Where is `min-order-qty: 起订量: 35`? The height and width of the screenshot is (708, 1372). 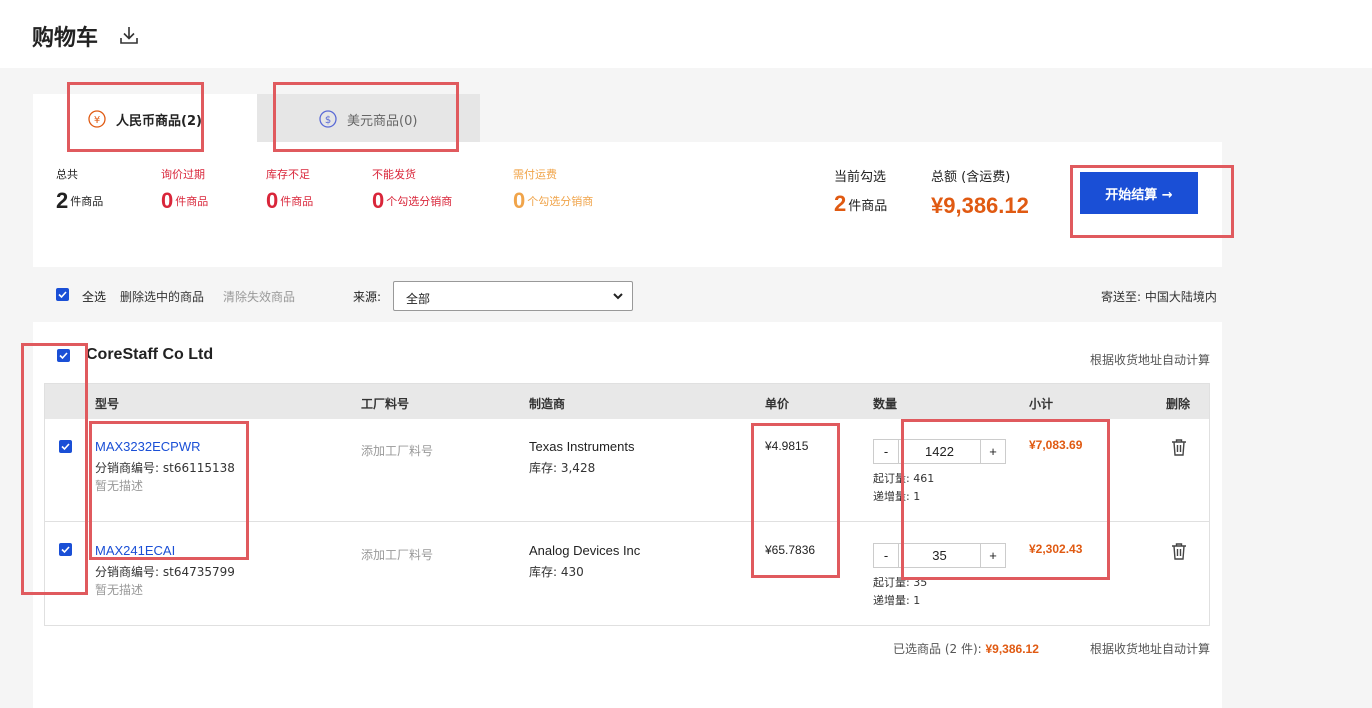 min-order-qty: 起订量: 35 is located at coordinates (900, 582).